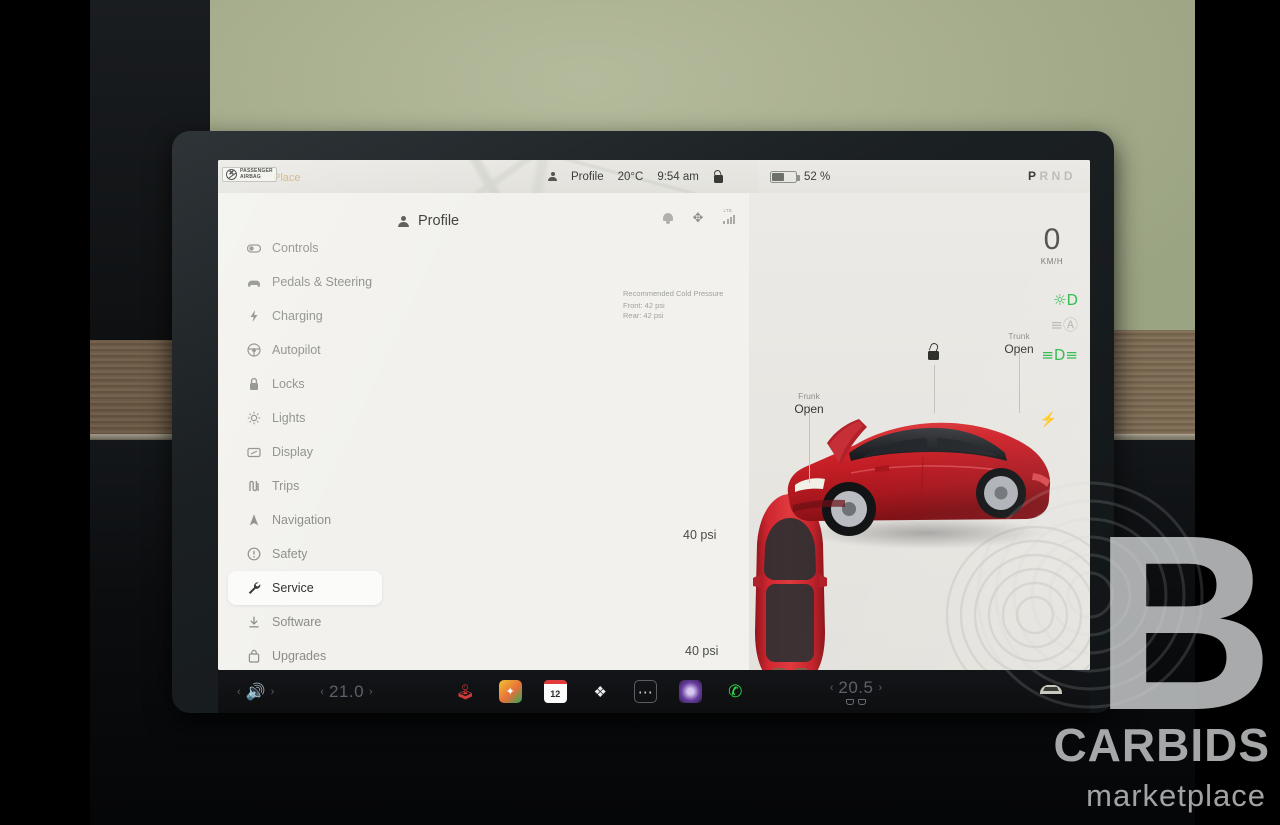 This screenshot has width=1280, height=825. I want to click on lte-signal-icon: LTE, so click(729, 216).